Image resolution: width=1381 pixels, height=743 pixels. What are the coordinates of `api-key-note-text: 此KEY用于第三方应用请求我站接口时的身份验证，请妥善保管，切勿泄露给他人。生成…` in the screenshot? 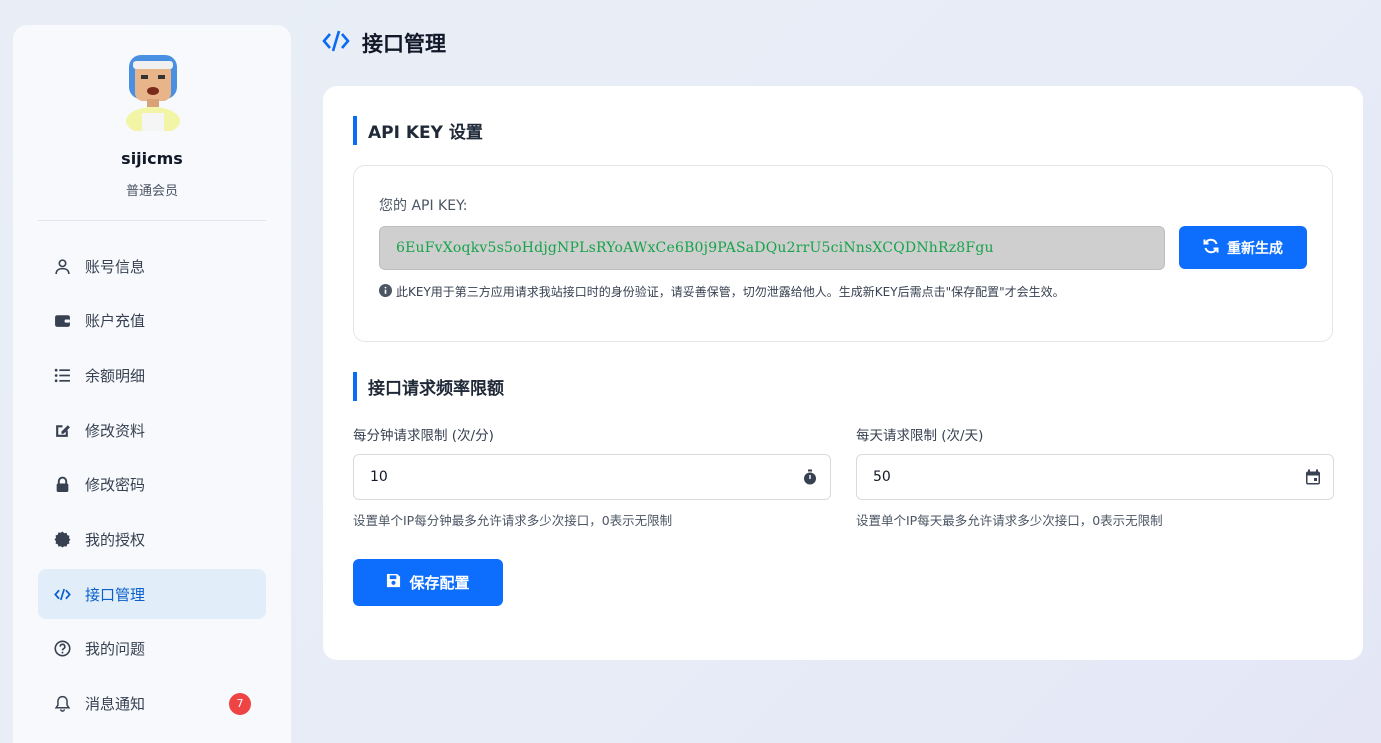 It's located at (730, 292).